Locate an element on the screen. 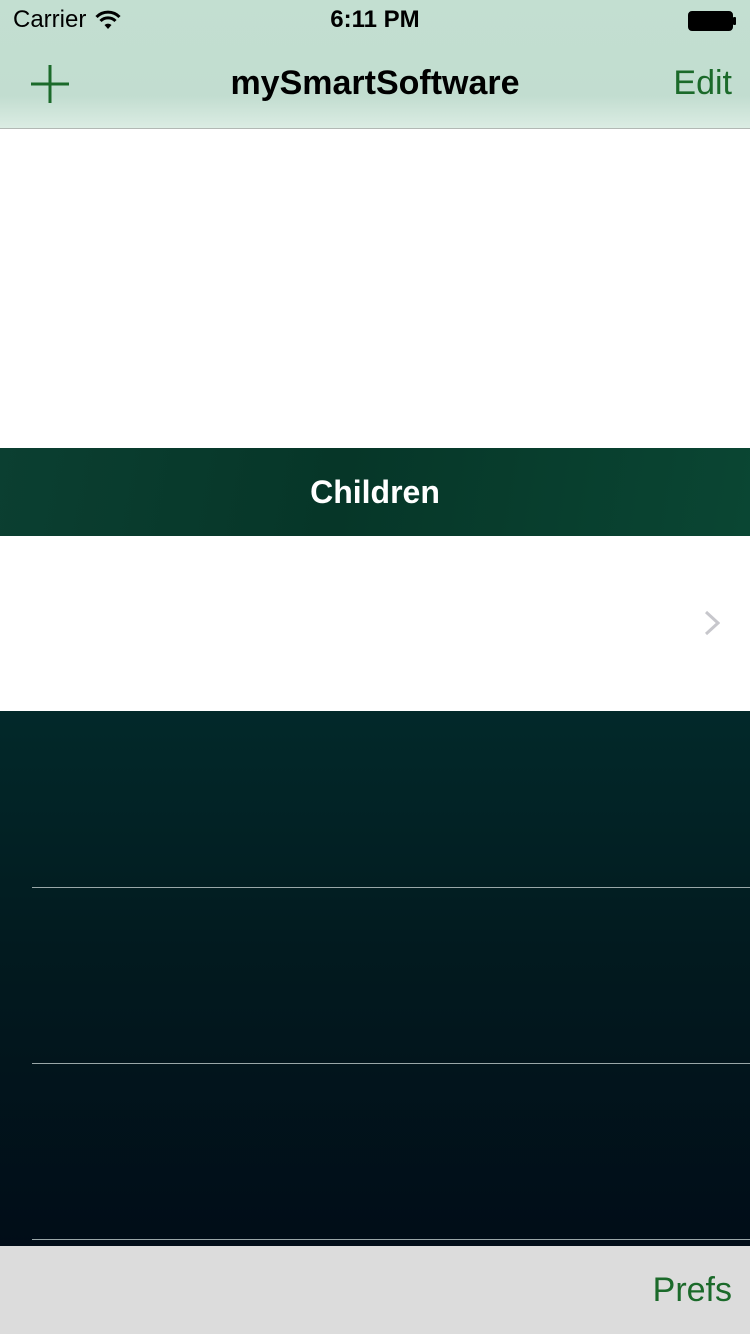 This screenshot has height=1334, width=750. bottom-toolbar: Prefs is located at coordinates (375, 1290).